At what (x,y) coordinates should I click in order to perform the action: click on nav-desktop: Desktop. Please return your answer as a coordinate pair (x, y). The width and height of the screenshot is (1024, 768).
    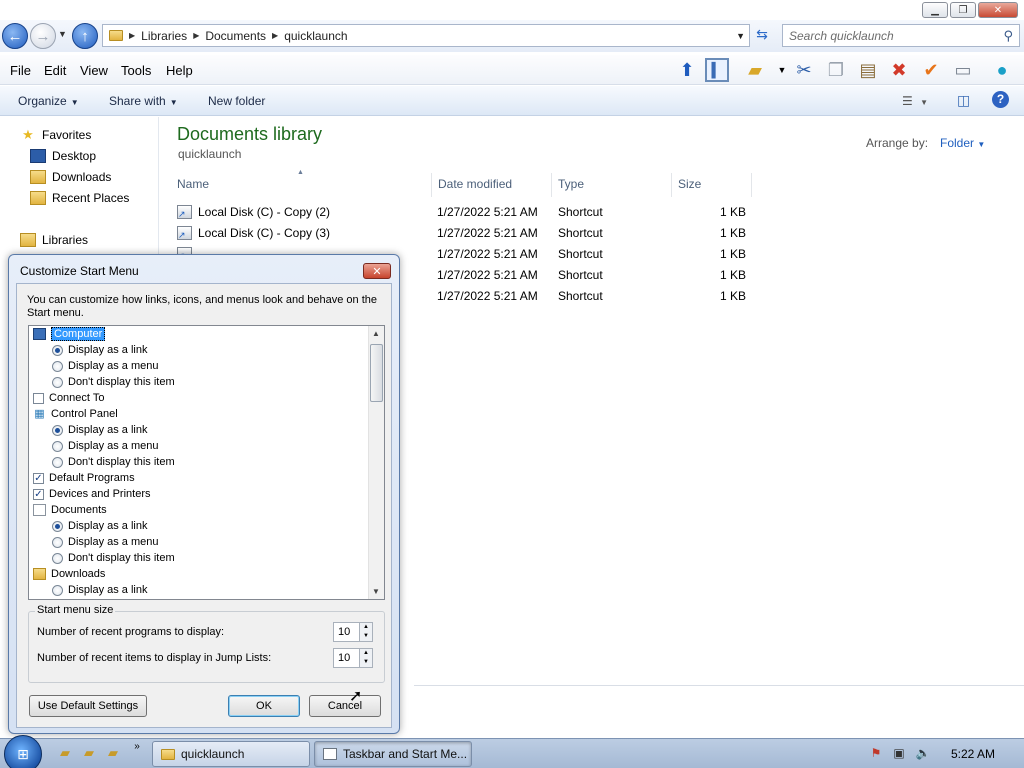
    Looking at the image, I should click on (63, 156).